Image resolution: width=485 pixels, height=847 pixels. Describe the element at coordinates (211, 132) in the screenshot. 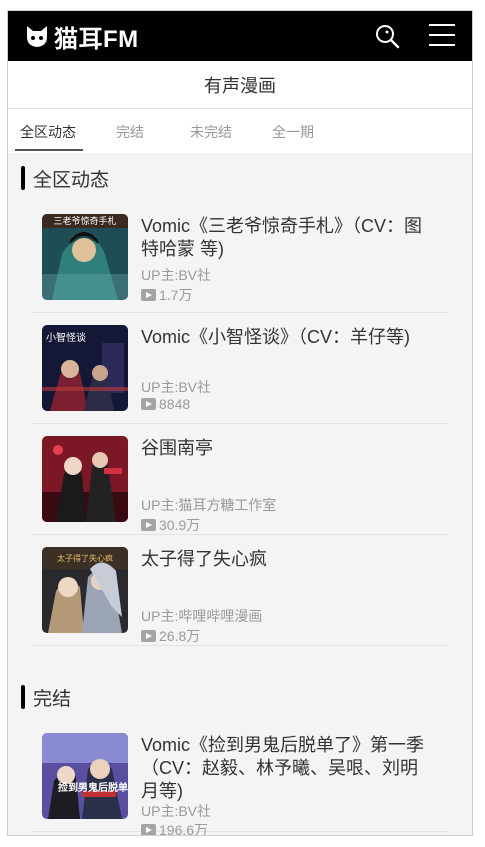

I see `tab-ongoing: 未完结` at that location.